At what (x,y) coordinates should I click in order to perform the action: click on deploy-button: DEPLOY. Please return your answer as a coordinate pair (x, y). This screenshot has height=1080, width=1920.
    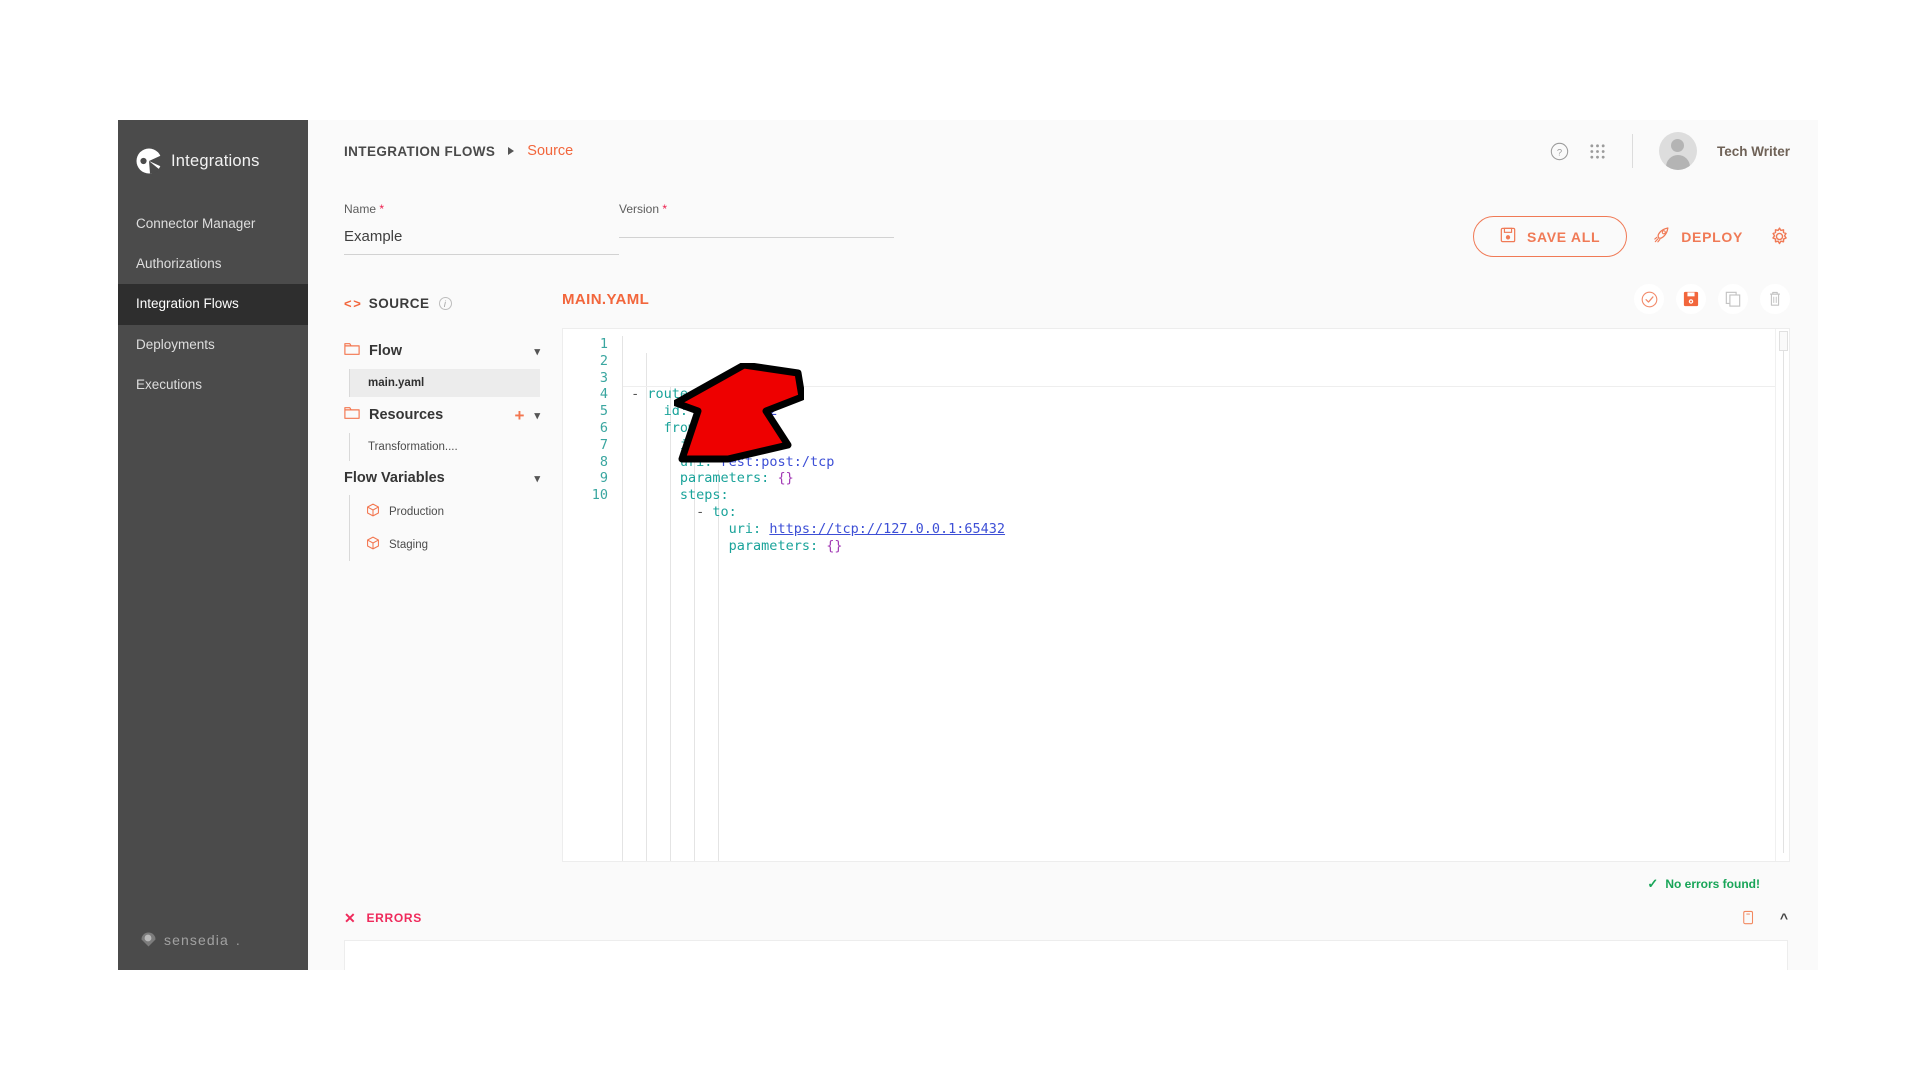
    Looking at the image, I should click on (1698, 236).